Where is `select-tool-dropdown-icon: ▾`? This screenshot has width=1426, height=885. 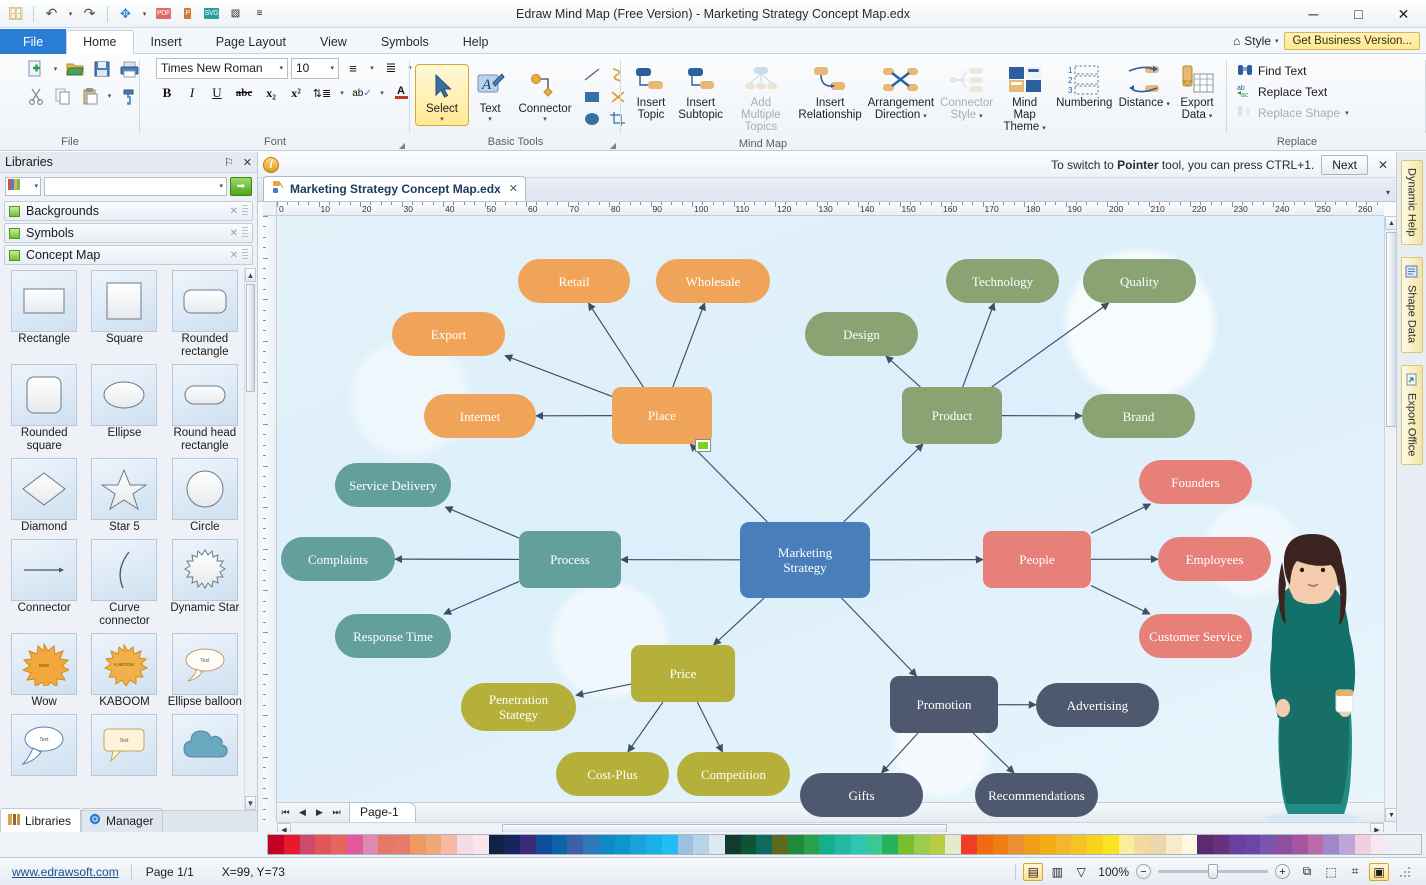
select-tool-dropdown-icon: ▾ is located at coordinates (442, 119).